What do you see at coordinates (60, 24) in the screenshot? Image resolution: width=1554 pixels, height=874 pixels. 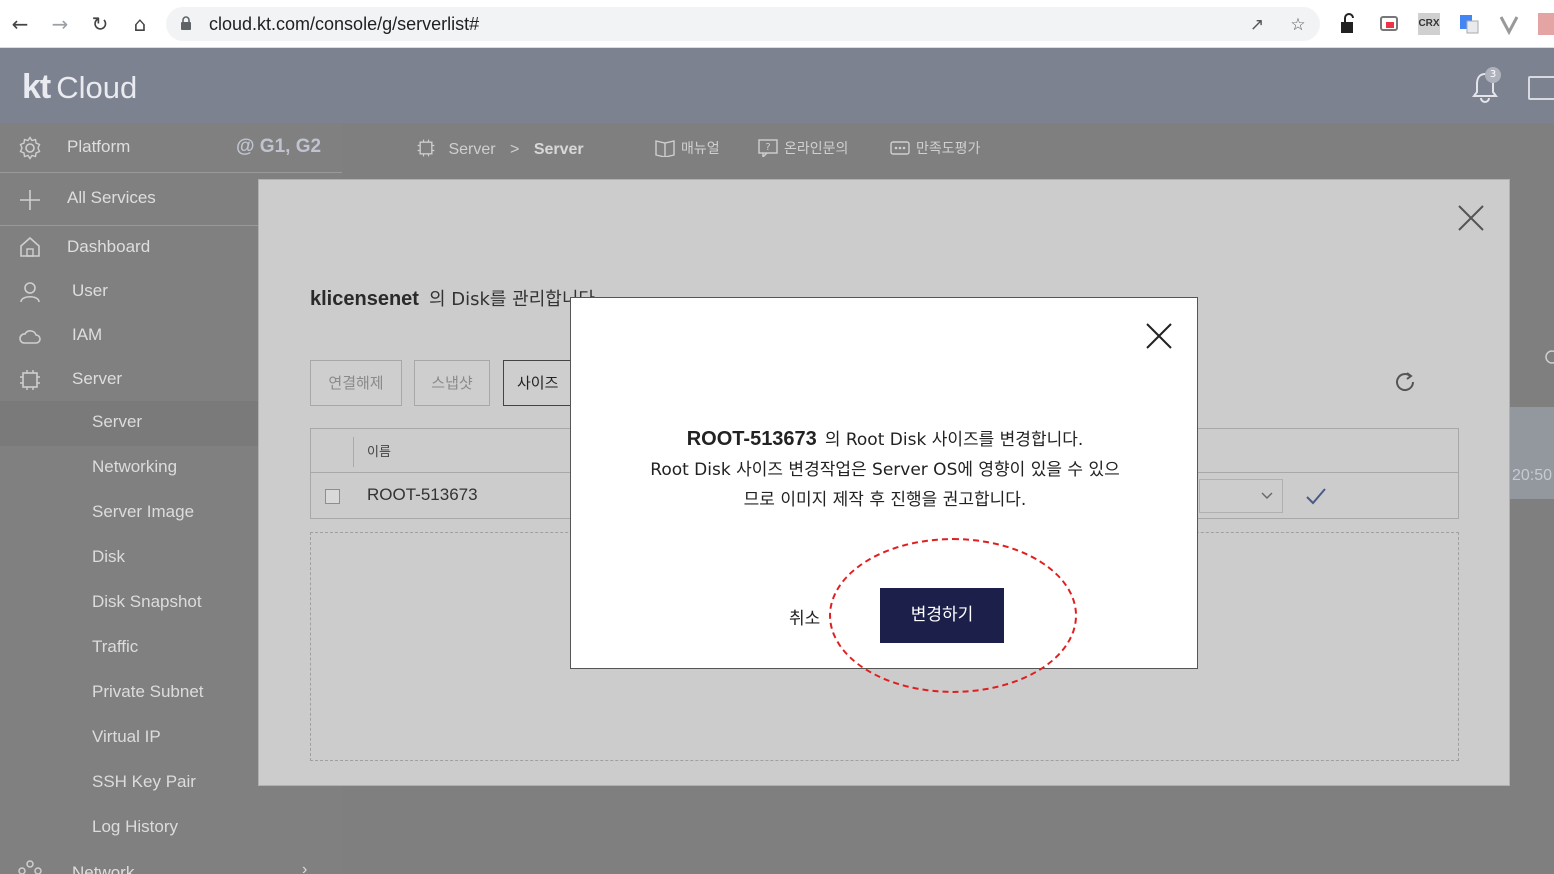 I see `forward-arrow-icon: →` at bounding box center [60, 24].